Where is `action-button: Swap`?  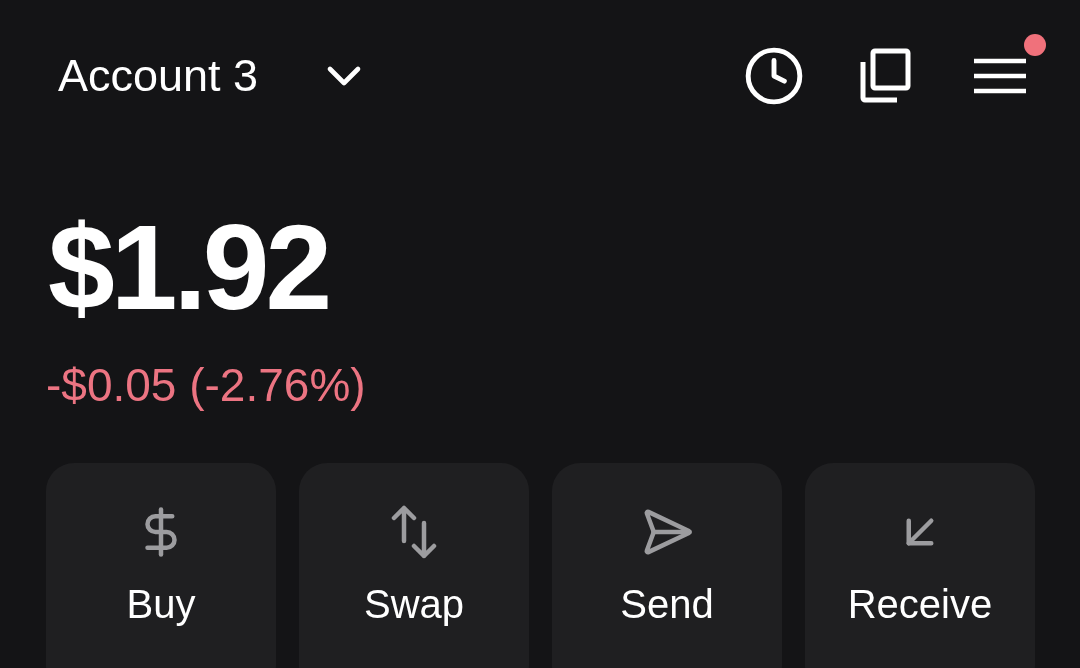
action-button: Swap is located at coordinates (414, 565).